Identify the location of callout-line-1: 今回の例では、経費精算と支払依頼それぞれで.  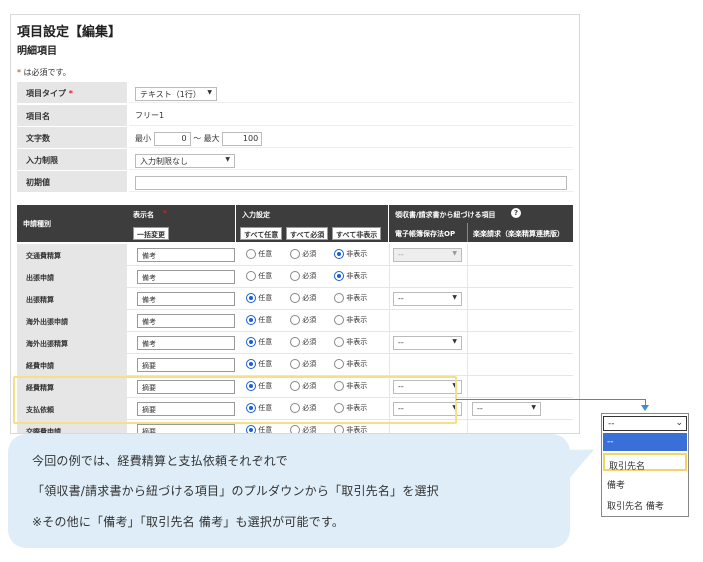
(160, 461).